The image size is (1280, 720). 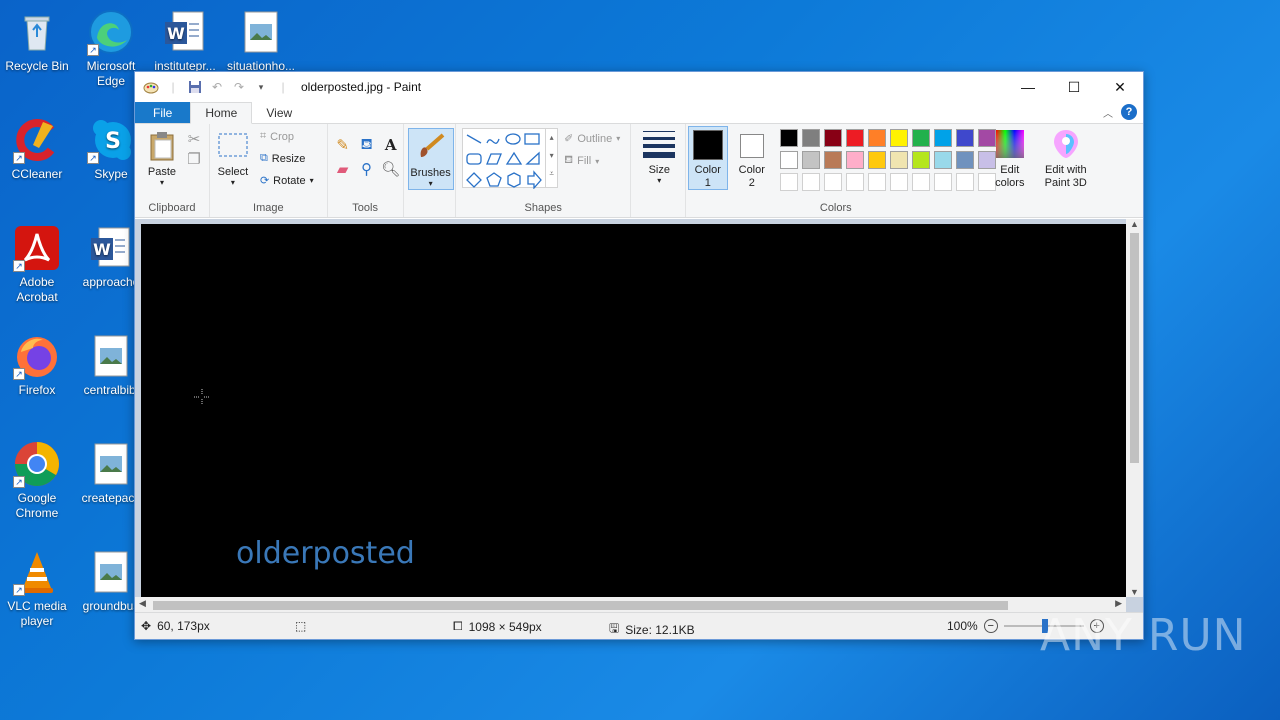 What do you see at coordinates (239, 87) in the screenshot?
I see `redo-icon: ↷` at bounding box center [239, 87].